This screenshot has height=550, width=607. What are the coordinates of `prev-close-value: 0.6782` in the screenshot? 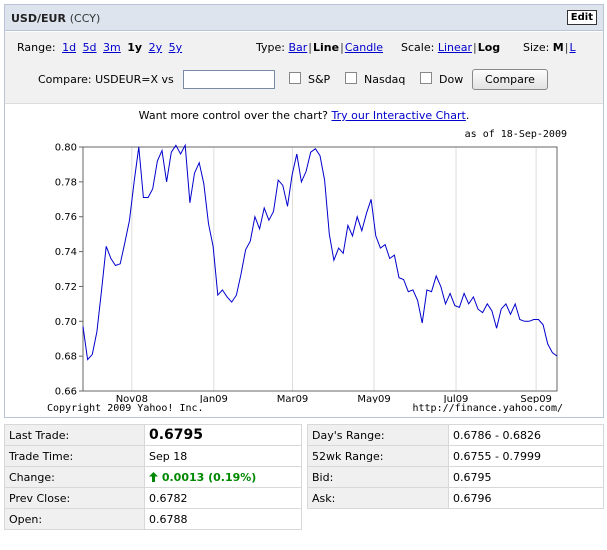 It's located at (223, 498).